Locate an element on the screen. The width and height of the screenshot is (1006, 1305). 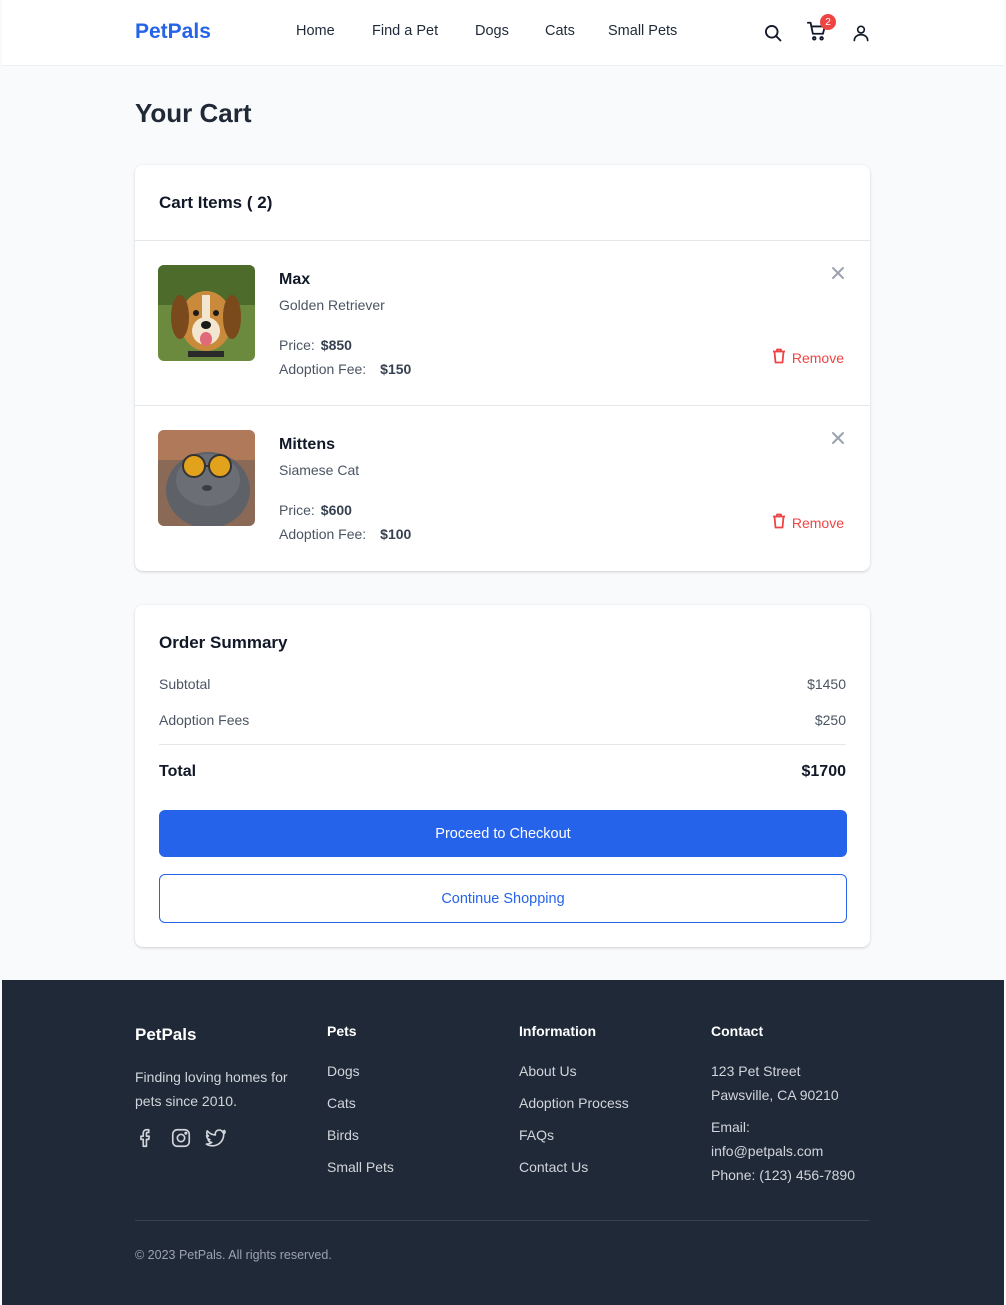
cart-items-heading: Cart Items ( 2) is located at coordinates (216, 202).